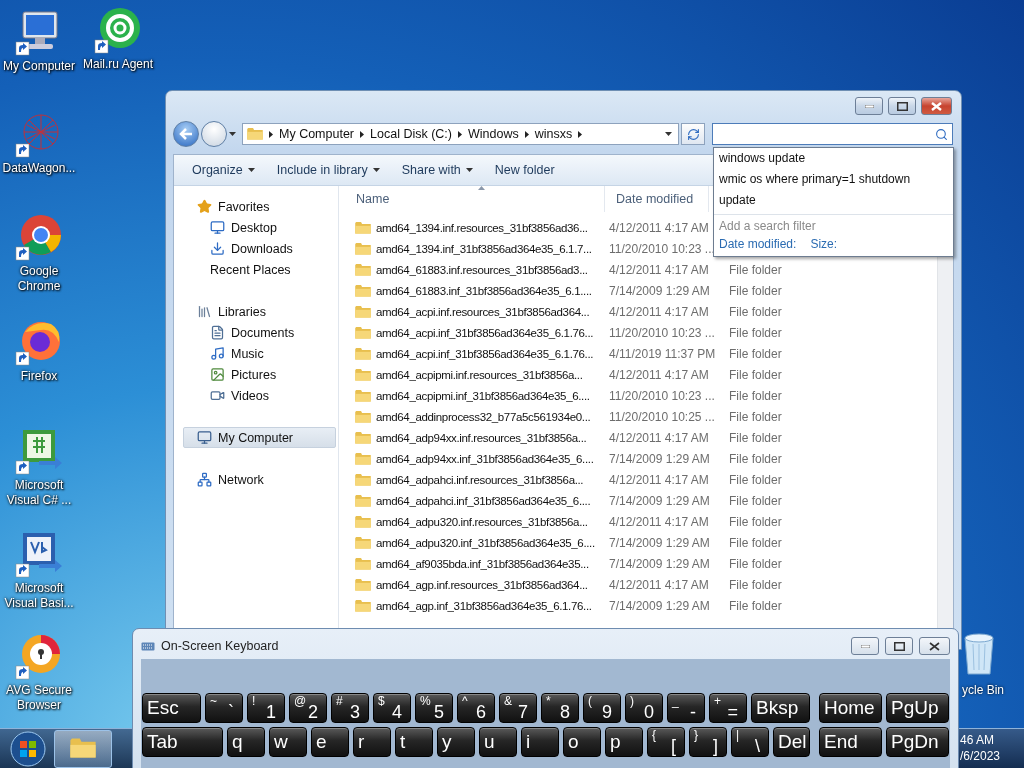 The image size is (1024, 768). What do you see at coordinates (259, 227) in the screenshot?
I see `nav-item: Desktop` at bounding box center [259, 227].